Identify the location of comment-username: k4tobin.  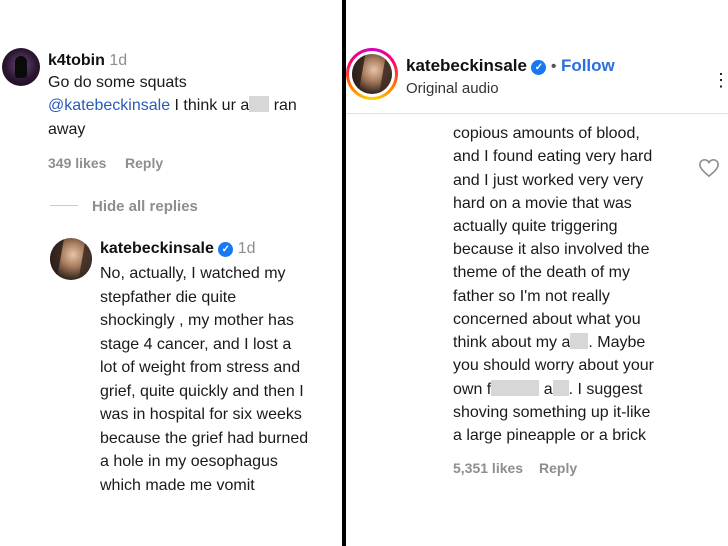
(76, 60).